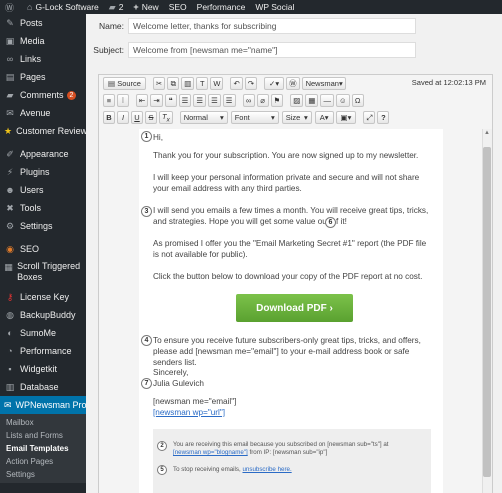  I want to click on adminbar-performance: Performance, so click(221, 7).